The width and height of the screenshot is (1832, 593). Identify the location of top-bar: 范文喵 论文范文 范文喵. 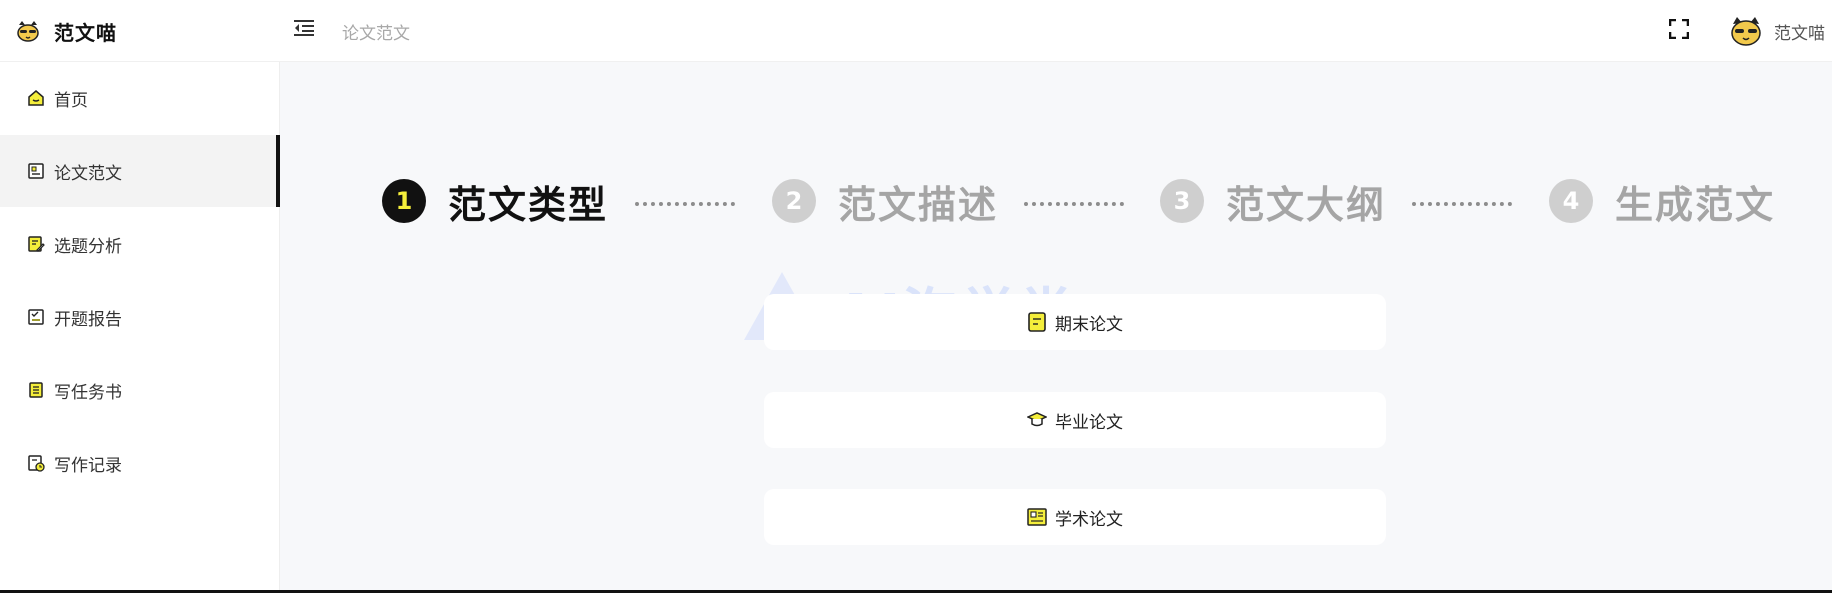
(916, 31).